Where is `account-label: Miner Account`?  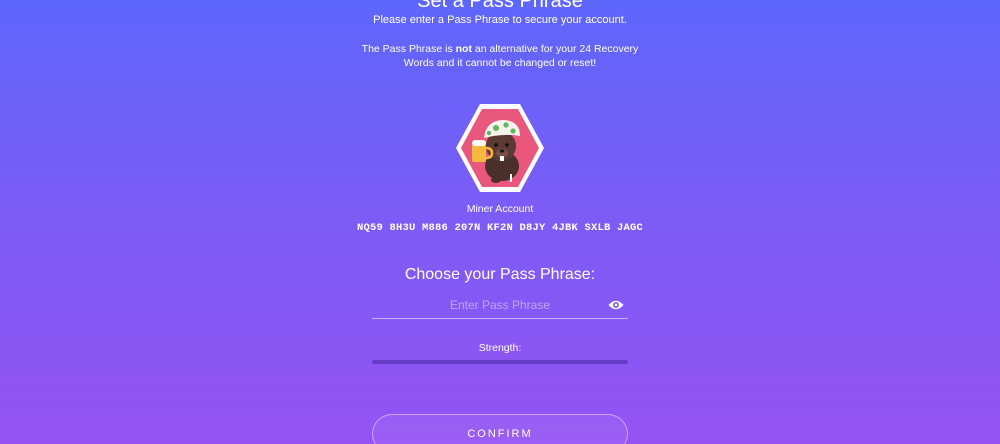
account-label: Miner Account is located at coordinates (500, 209).